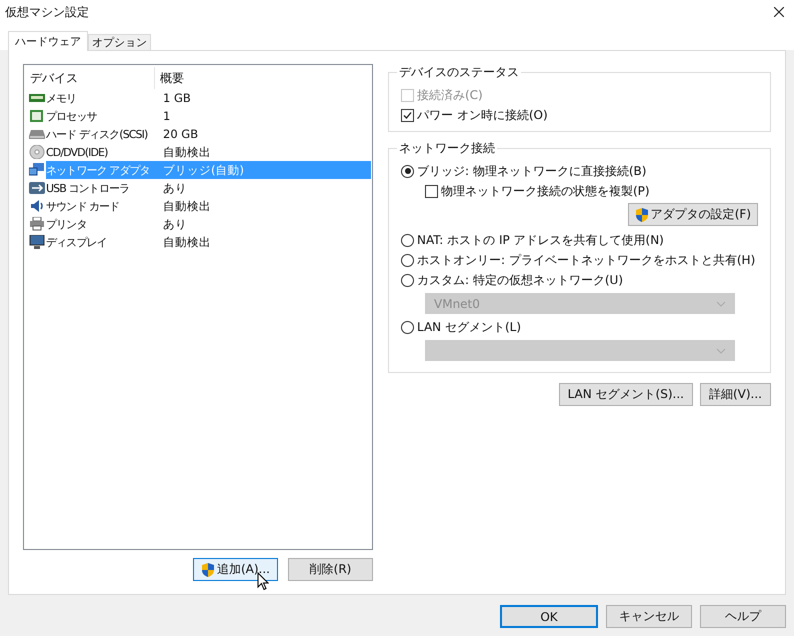 The image size is (794, 636). What do you see at coordinates (72, 116) in the screenshot?
I see `device-name: プロセッサ` at bounding box center [72, 116].